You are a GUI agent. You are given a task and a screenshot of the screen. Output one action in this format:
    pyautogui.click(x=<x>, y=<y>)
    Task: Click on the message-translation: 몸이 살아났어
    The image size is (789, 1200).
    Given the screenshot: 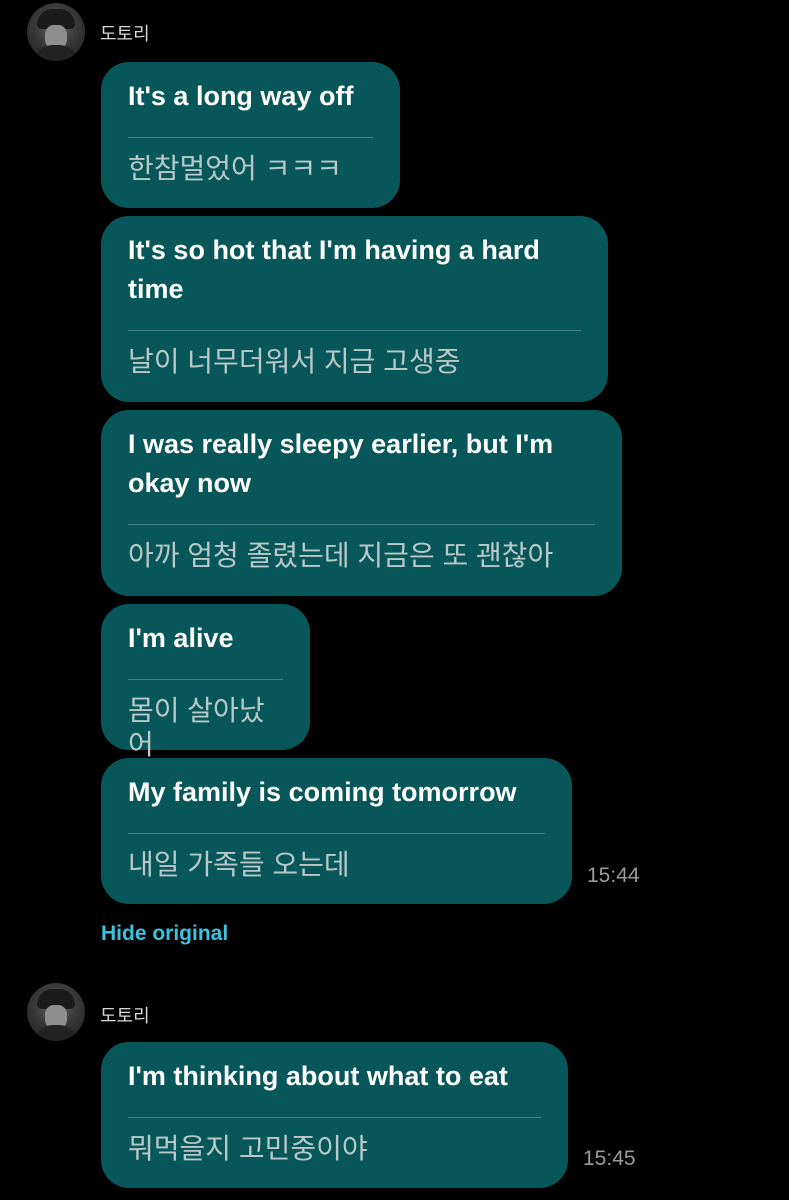 What is the action you would take?
    pyautogui.click(x=196, y=727)
    